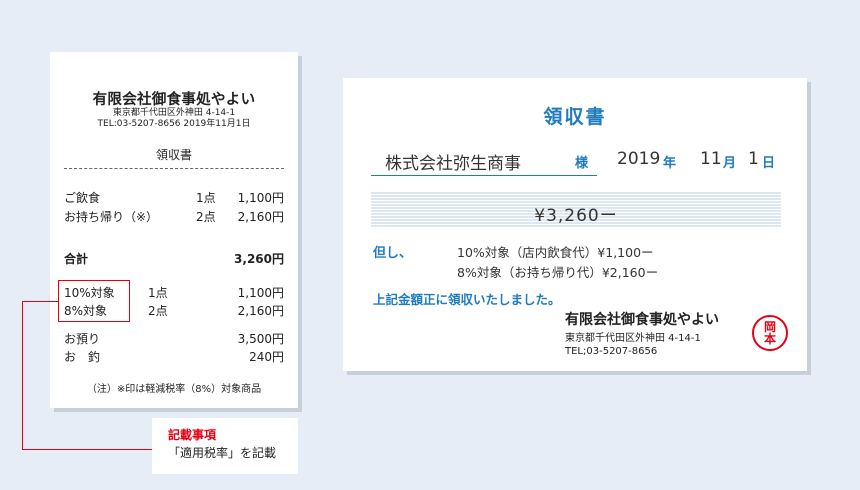 The width and height of the screenshot is (860, 490). I want to click on tax-rate-amount: 2,160円, so click(260, 311).